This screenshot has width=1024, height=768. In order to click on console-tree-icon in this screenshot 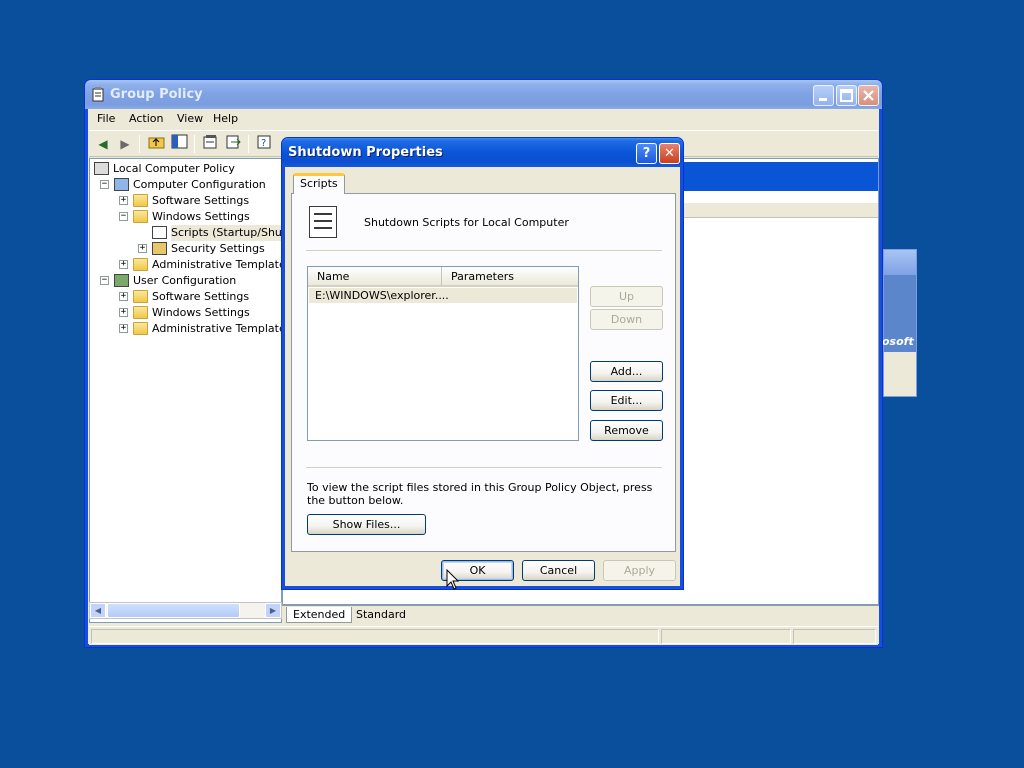, I will do `click(179, 141)`.